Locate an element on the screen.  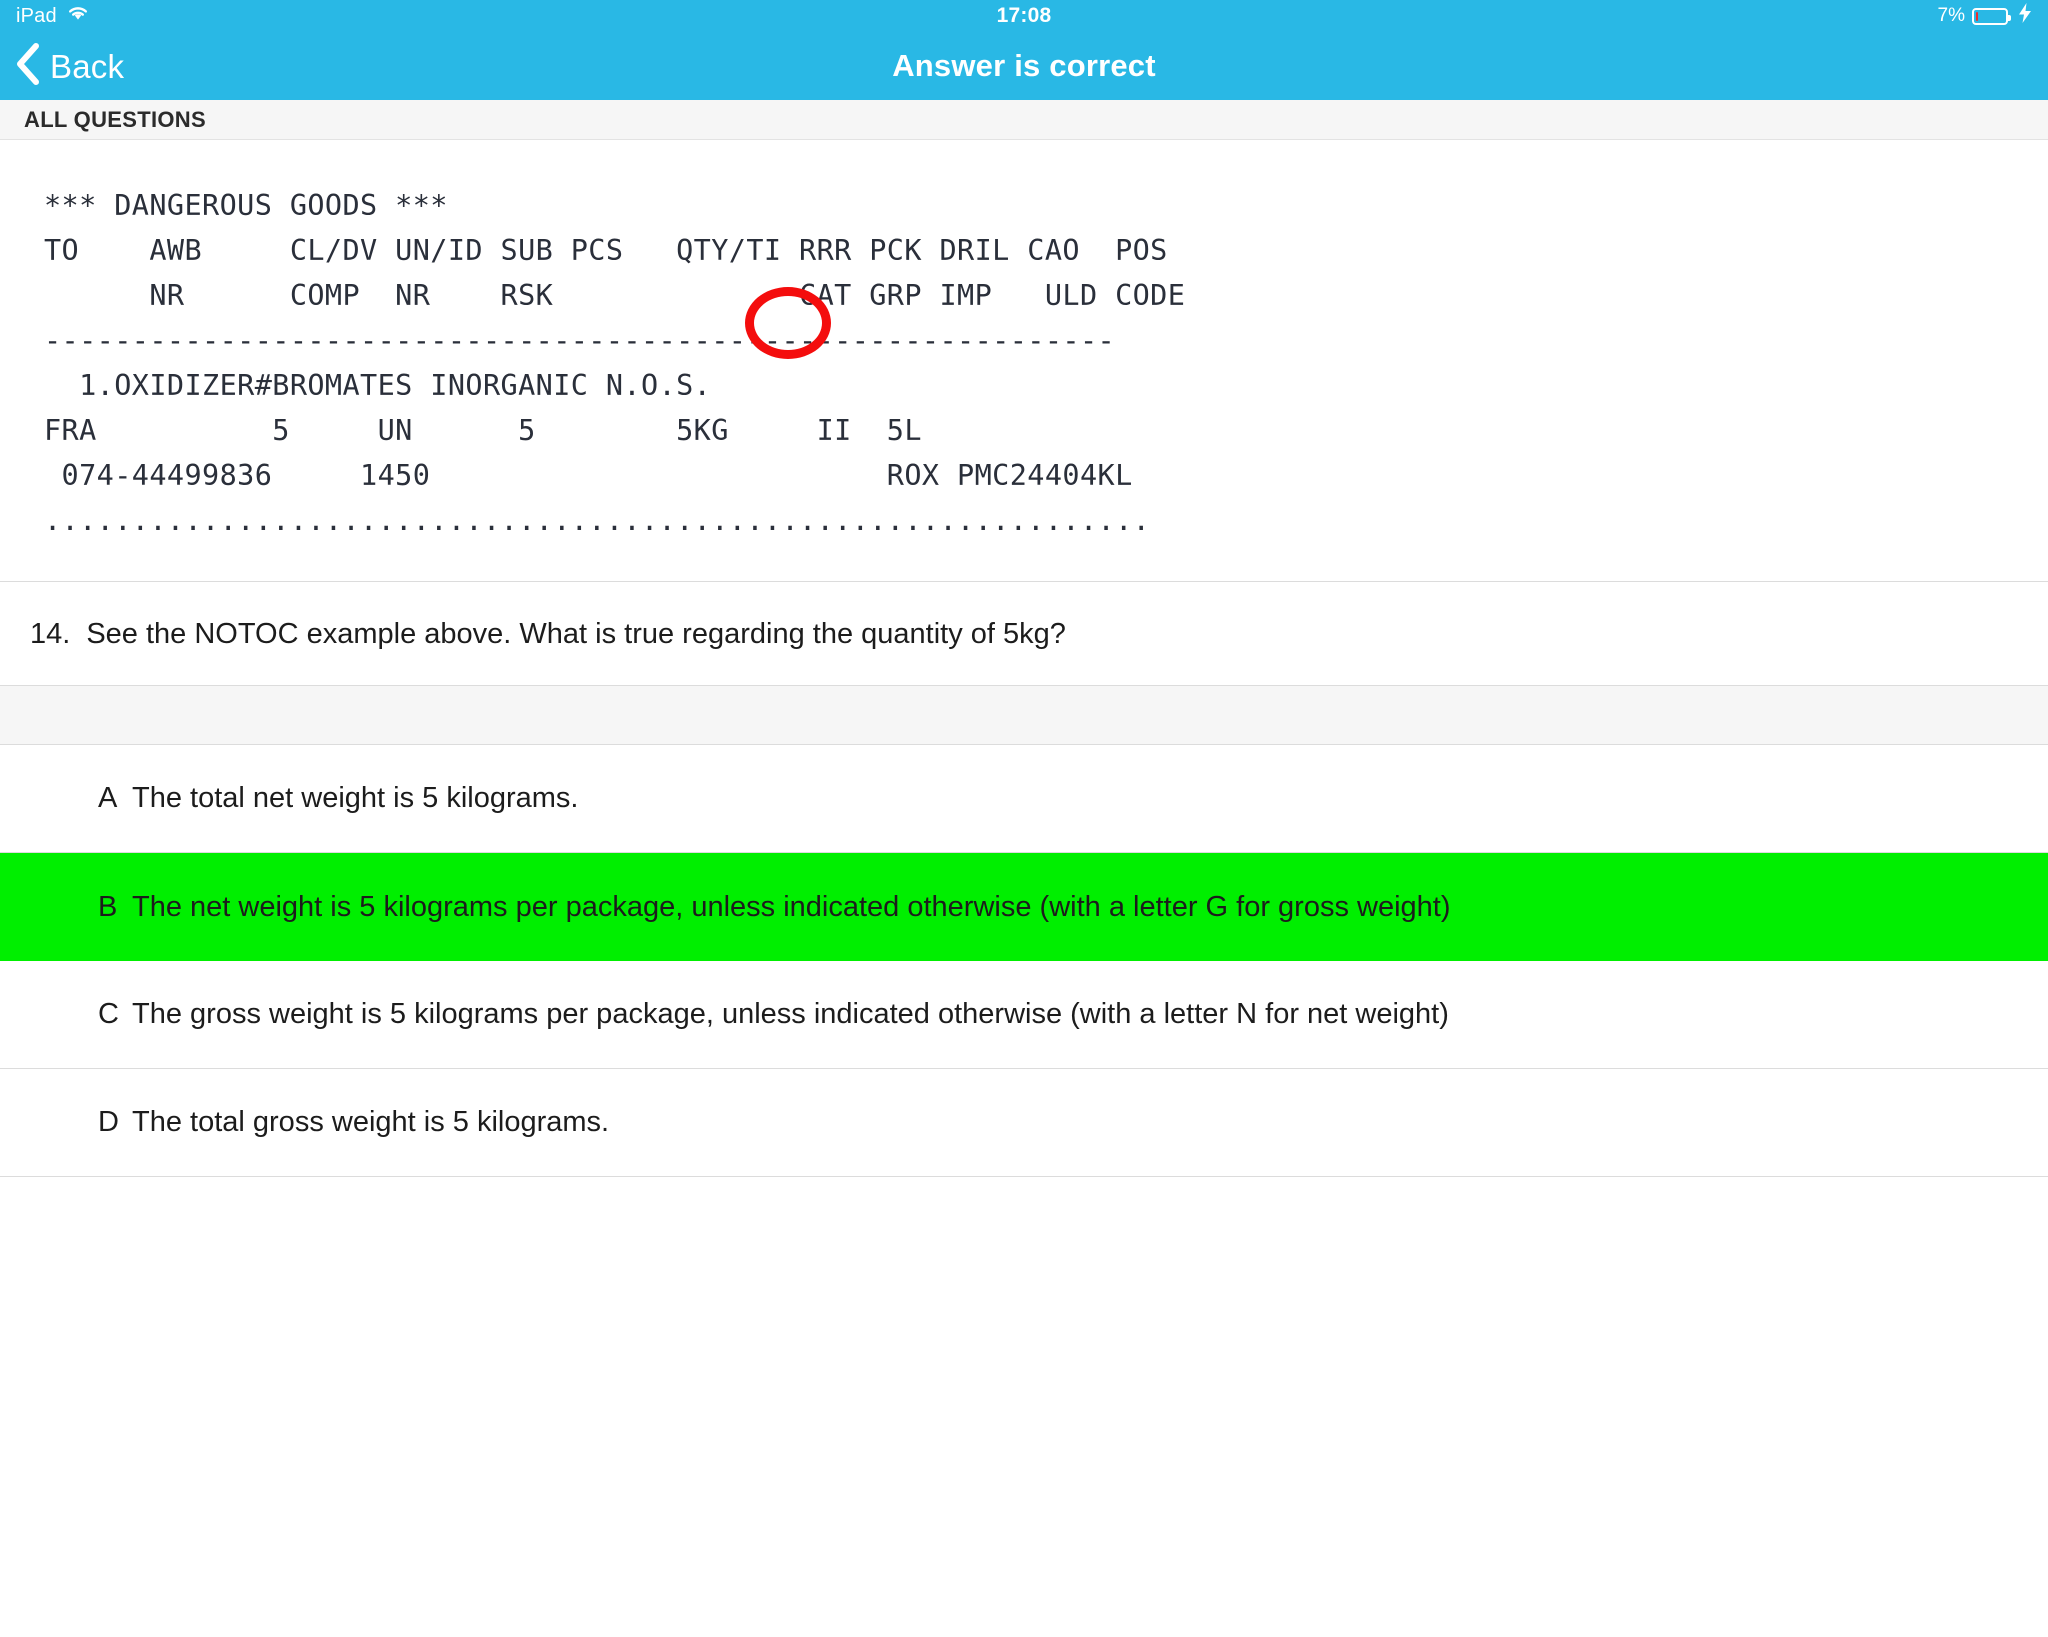
red-ellipse-annotation is located at coordinates (788, 323).